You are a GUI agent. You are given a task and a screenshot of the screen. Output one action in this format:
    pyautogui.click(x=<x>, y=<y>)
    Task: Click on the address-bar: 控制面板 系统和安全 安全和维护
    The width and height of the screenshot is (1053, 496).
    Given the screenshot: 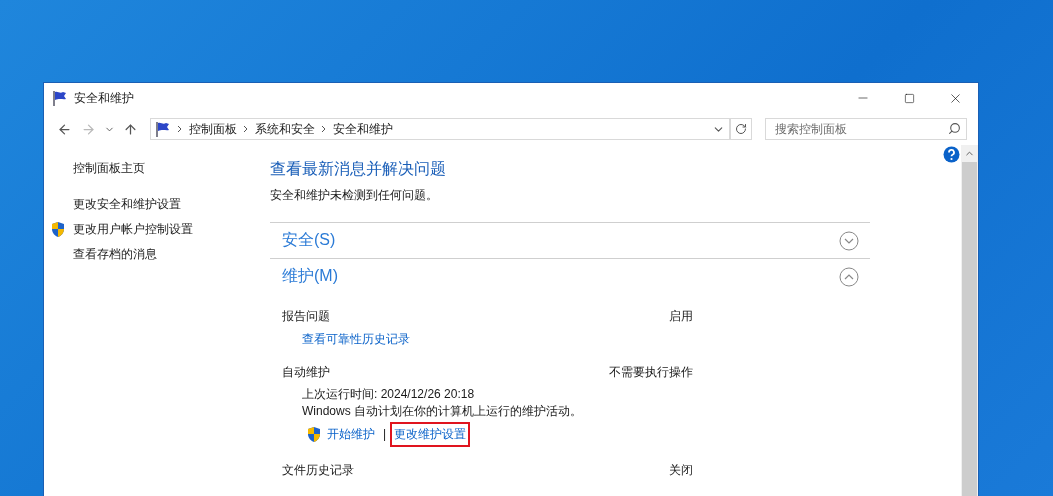 What is the action you would take?
    pyautogui.click(x=440, y=129)
    